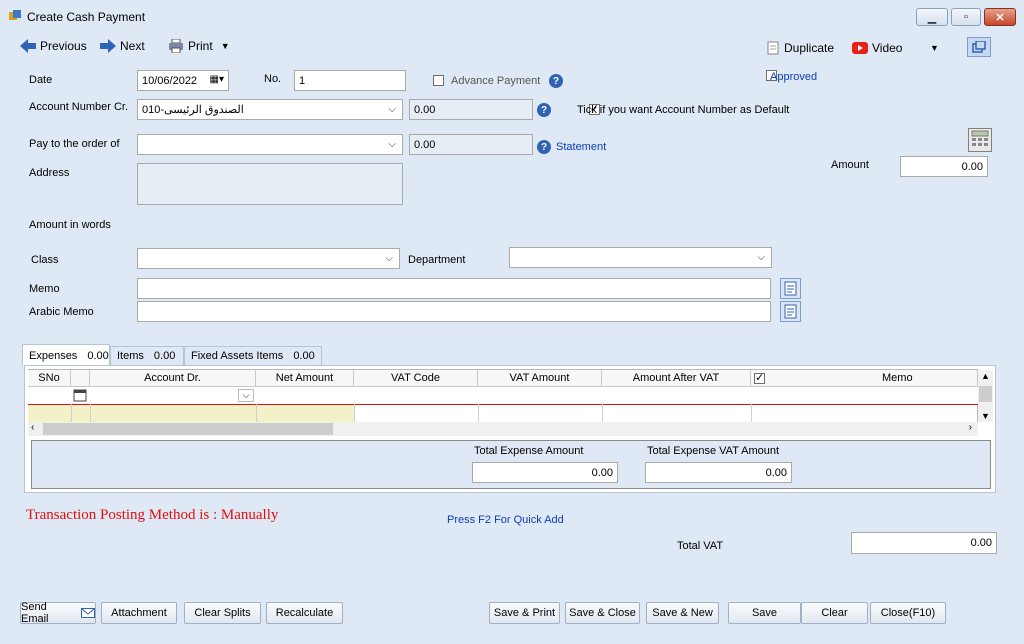 This screenshot has height=644, width=1024. What do you see at coordinates (268, 258) in the screenshot?
I see `class-combobox: ⌵` at bounding box center [268, 258].